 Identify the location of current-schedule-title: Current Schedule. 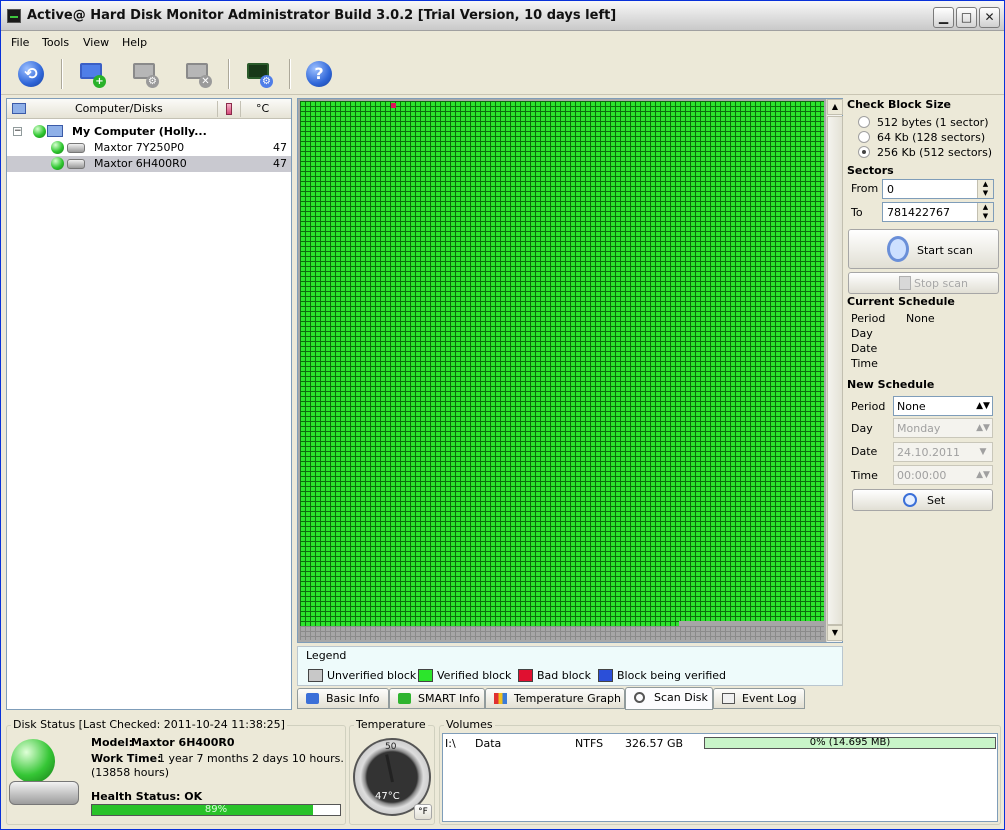
(901, 301).